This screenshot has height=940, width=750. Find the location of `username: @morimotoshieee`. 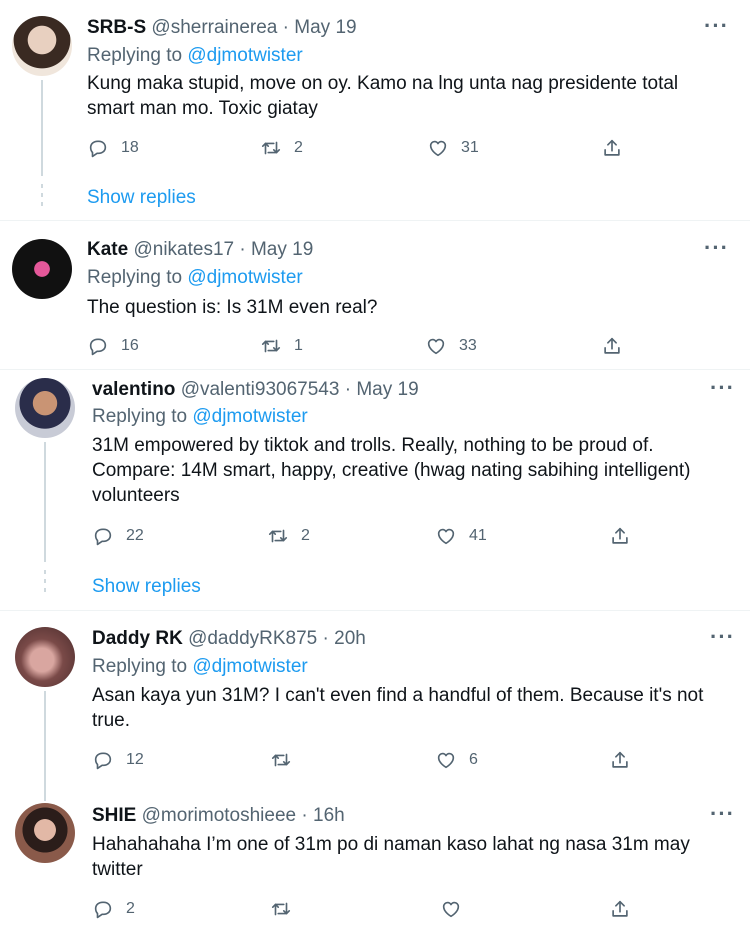

username: @morimotoshieee is located at coordinates (219, 815).